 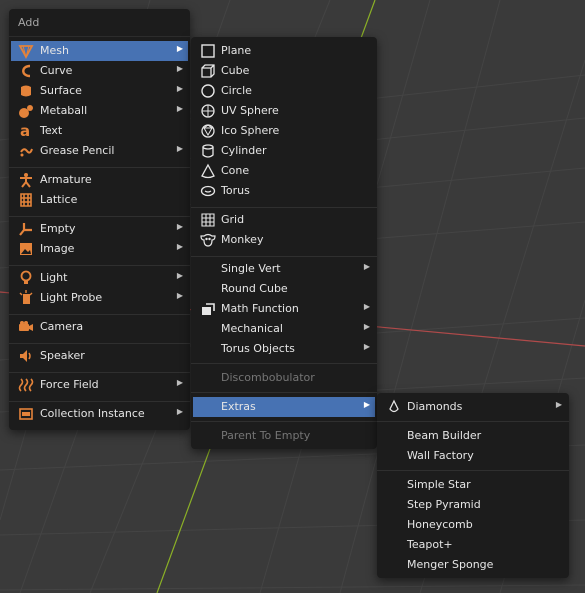 What do you see at coordinates (26, 91) in the screenshot?
I see `surface-icon` at bounding box center [26, 91].